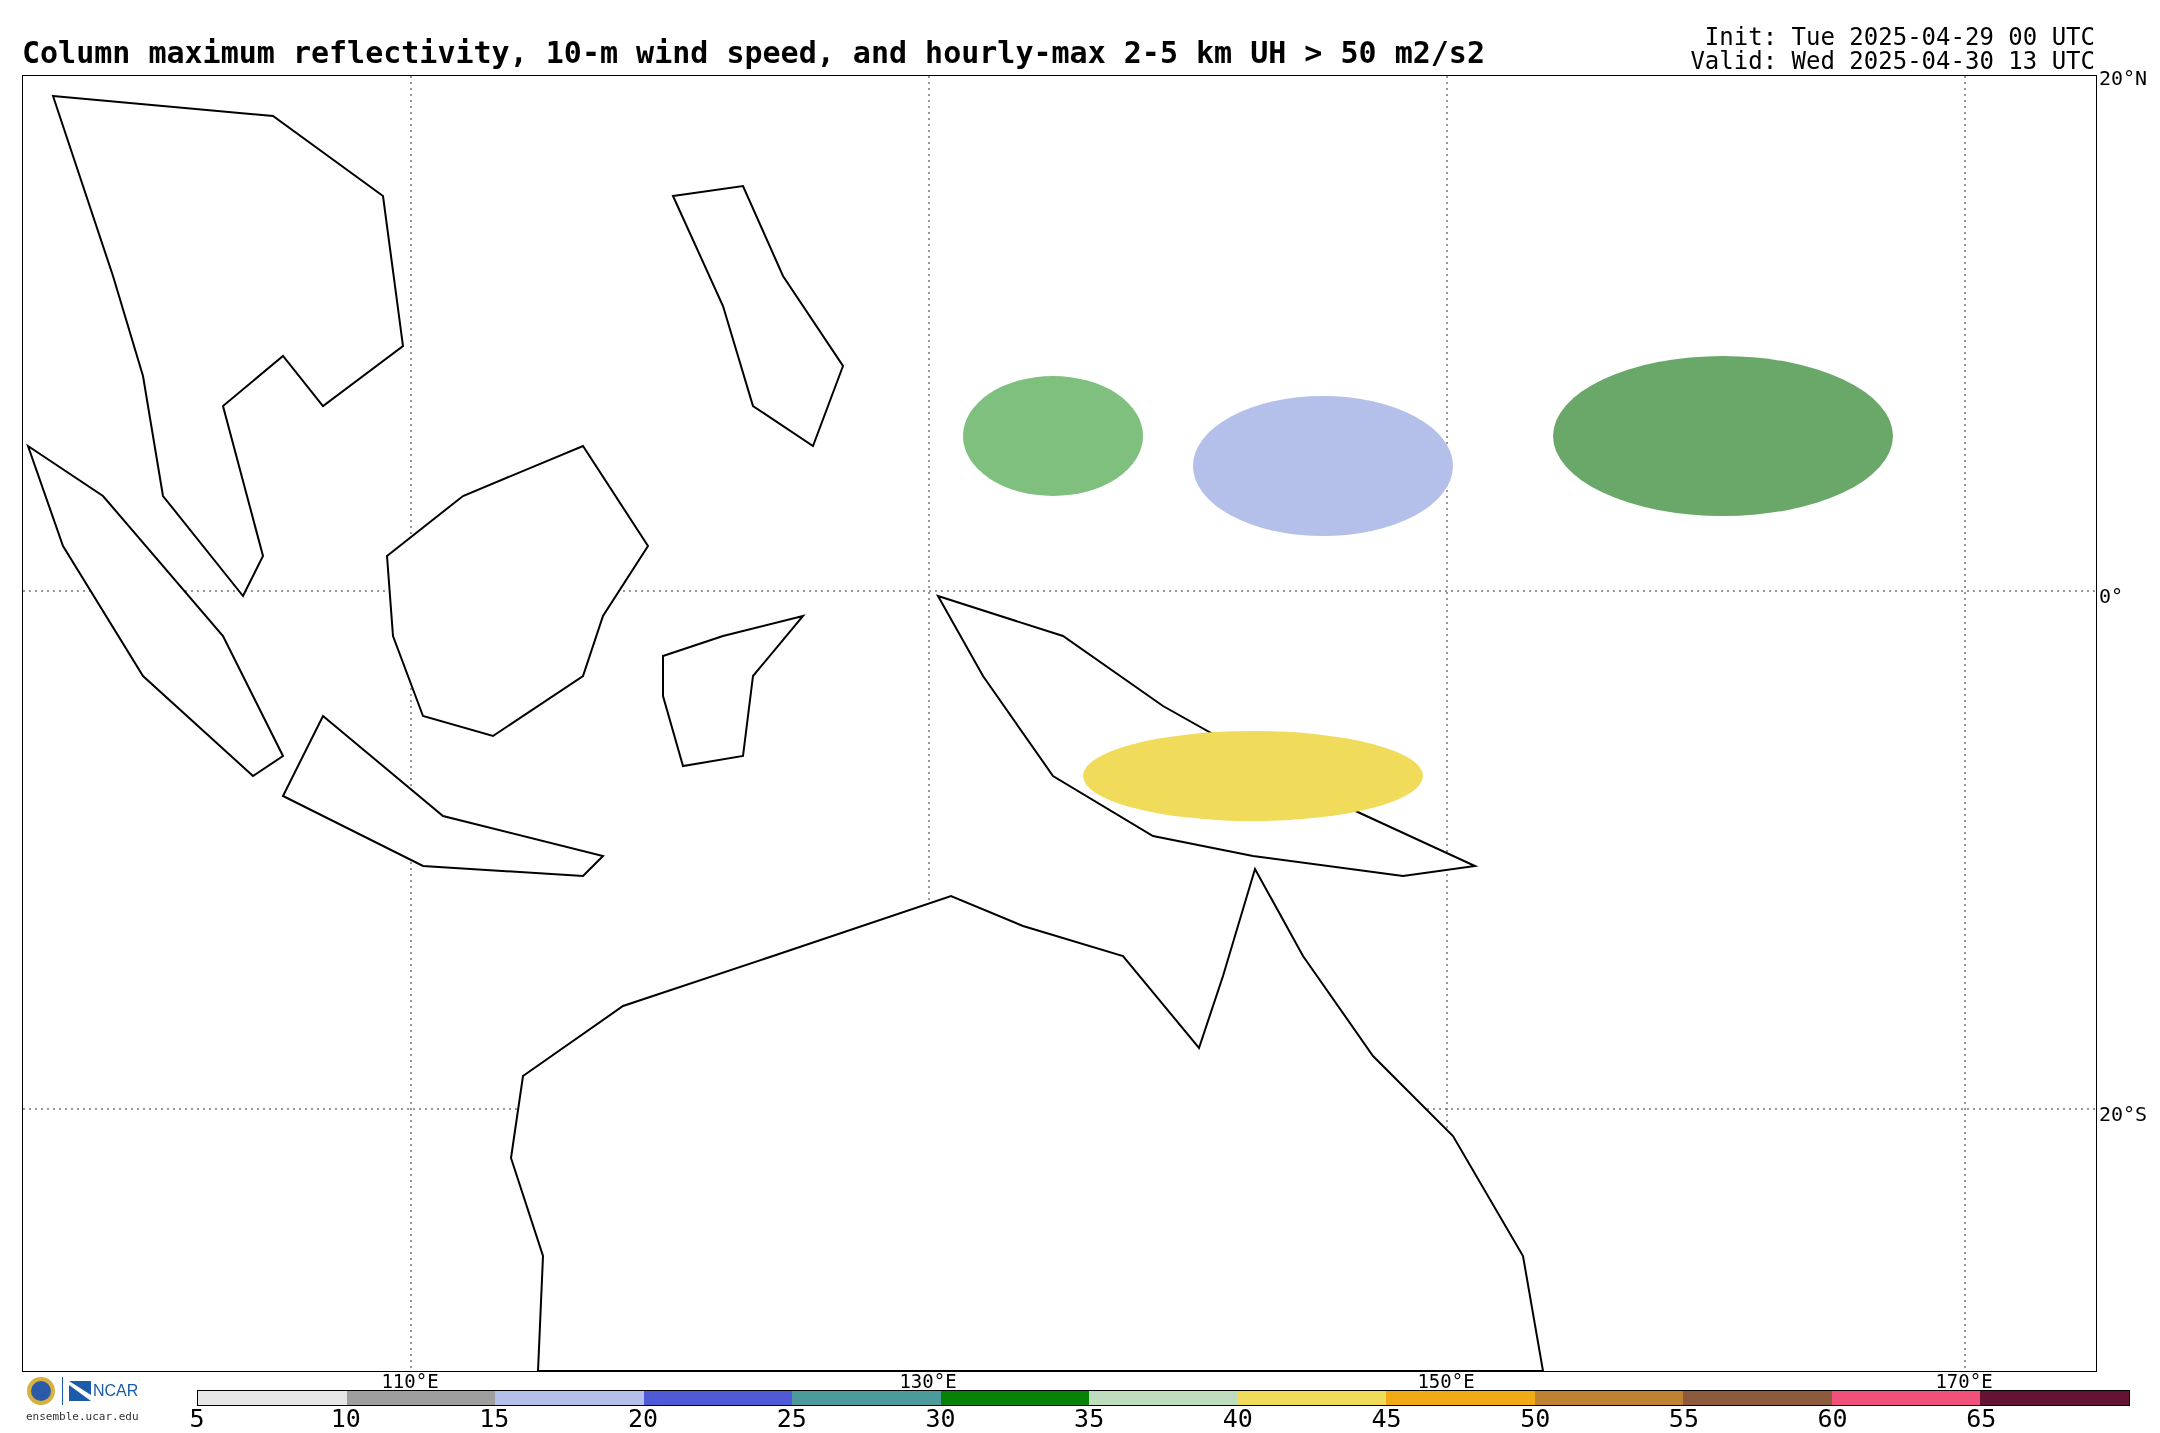 The width and height of the screenshot is (2160, 1433). What do you see at coordinates (62, 1391) in the screenshot?
I see `divider-line` at bounding box center [62, 1391].